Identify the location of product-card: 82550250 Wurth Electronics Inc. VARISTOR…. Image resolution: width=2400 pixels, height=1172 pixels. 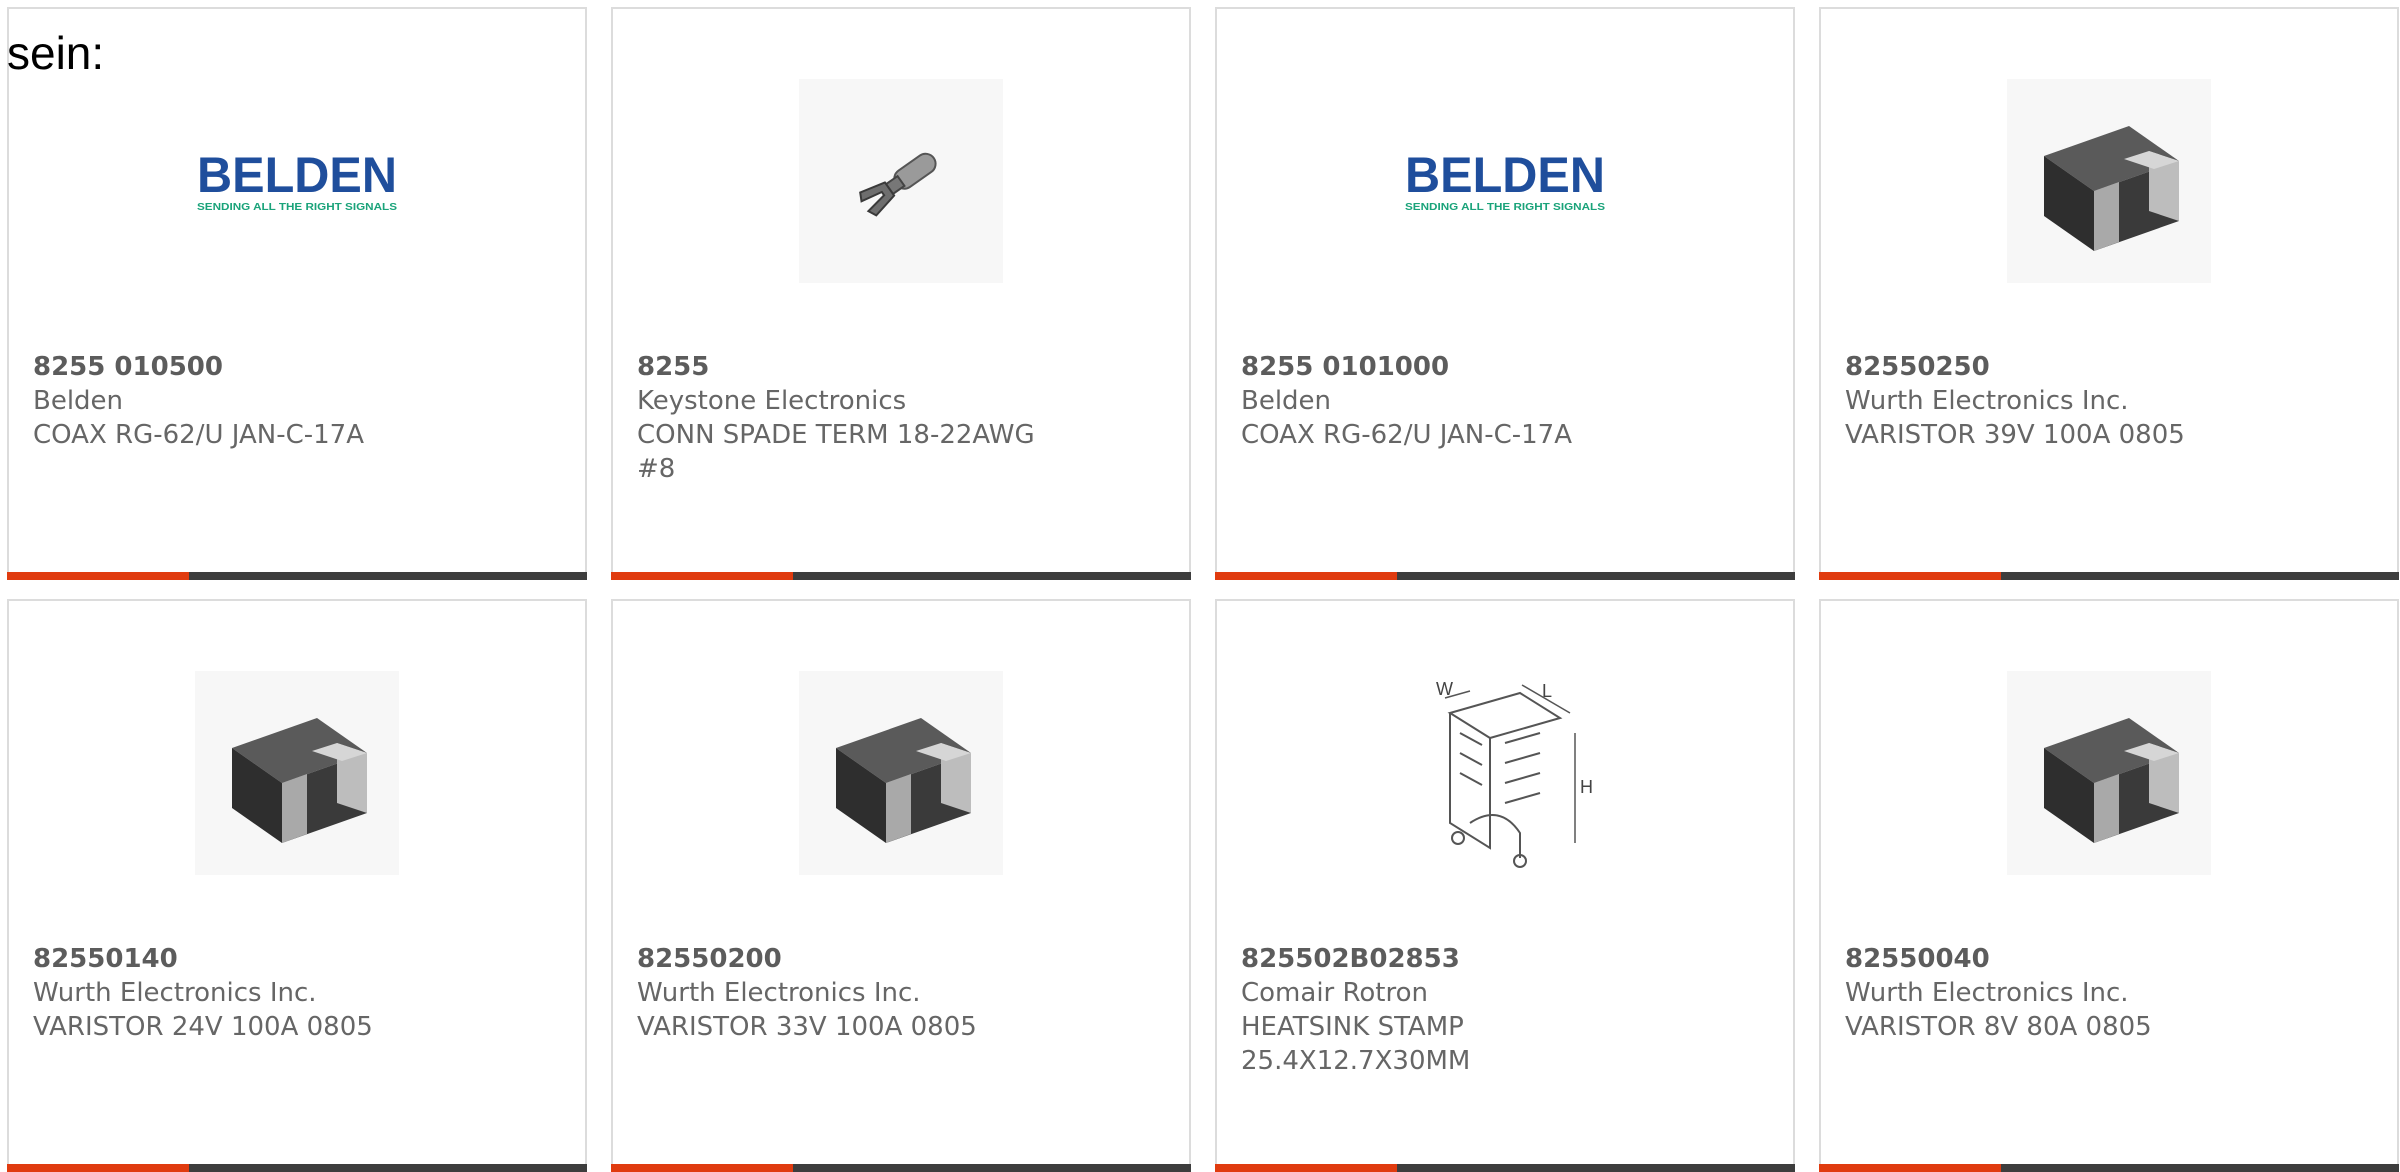
(2109, 293).